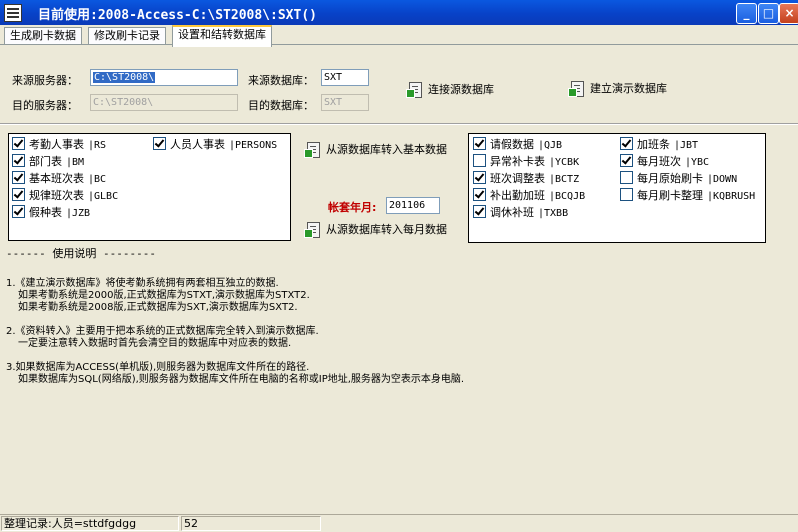 This screenshot has height=532, width=798. I want to click on minimize-button: _, so click(746, 13).